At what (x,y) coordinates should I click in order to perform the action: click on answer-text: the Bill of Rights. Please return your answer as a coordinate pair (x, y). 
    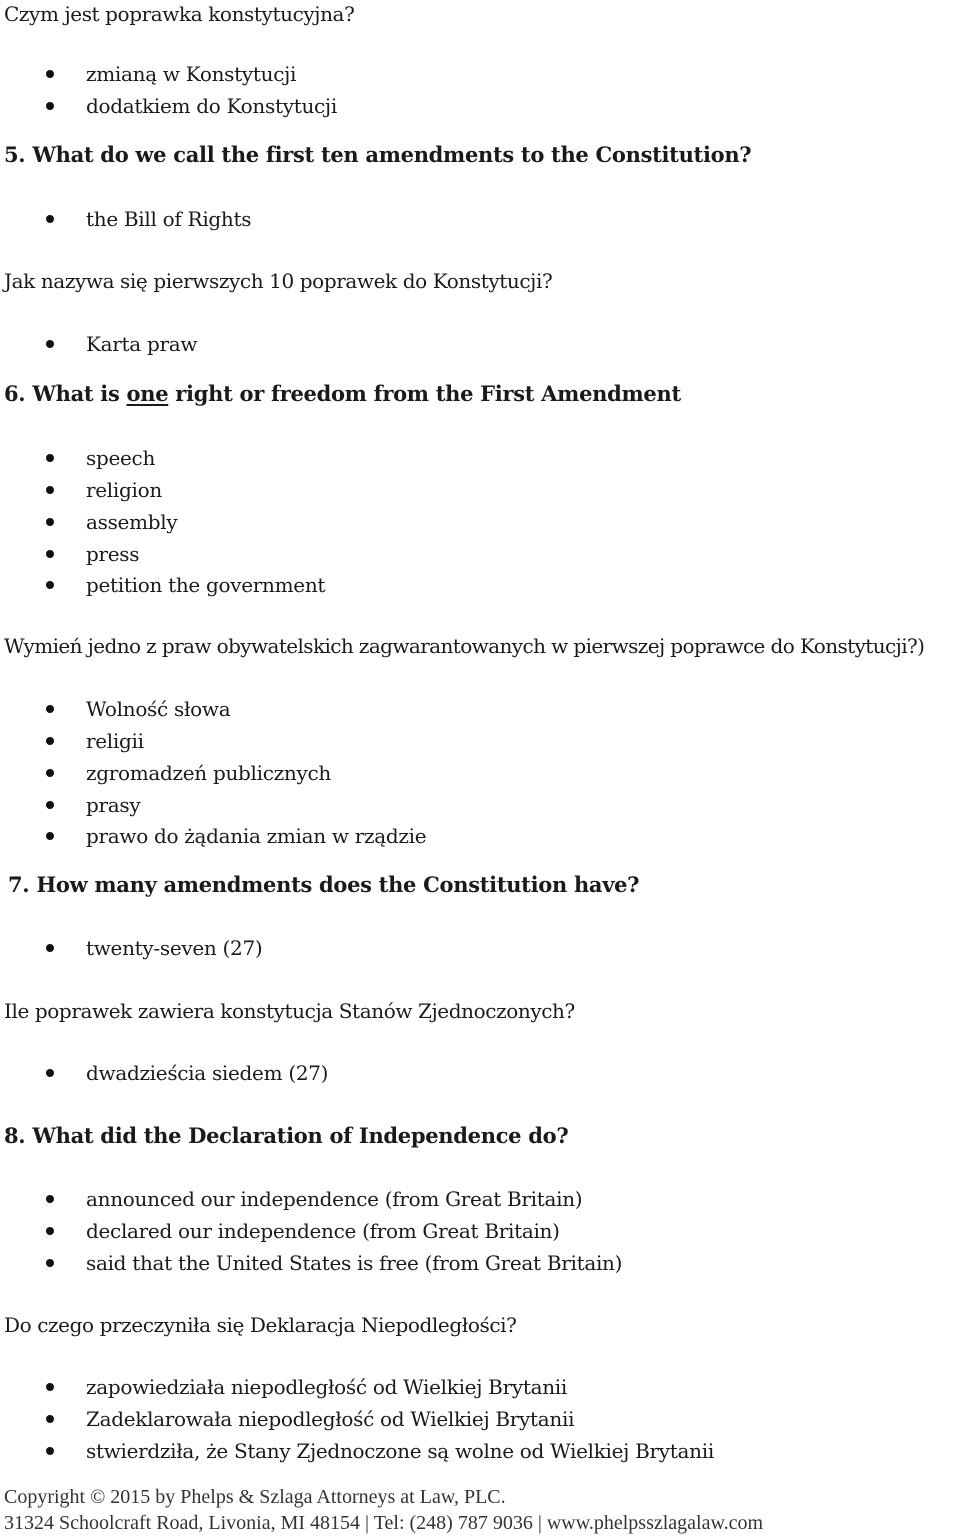
    Looking at the image, I should click on (169, 219).